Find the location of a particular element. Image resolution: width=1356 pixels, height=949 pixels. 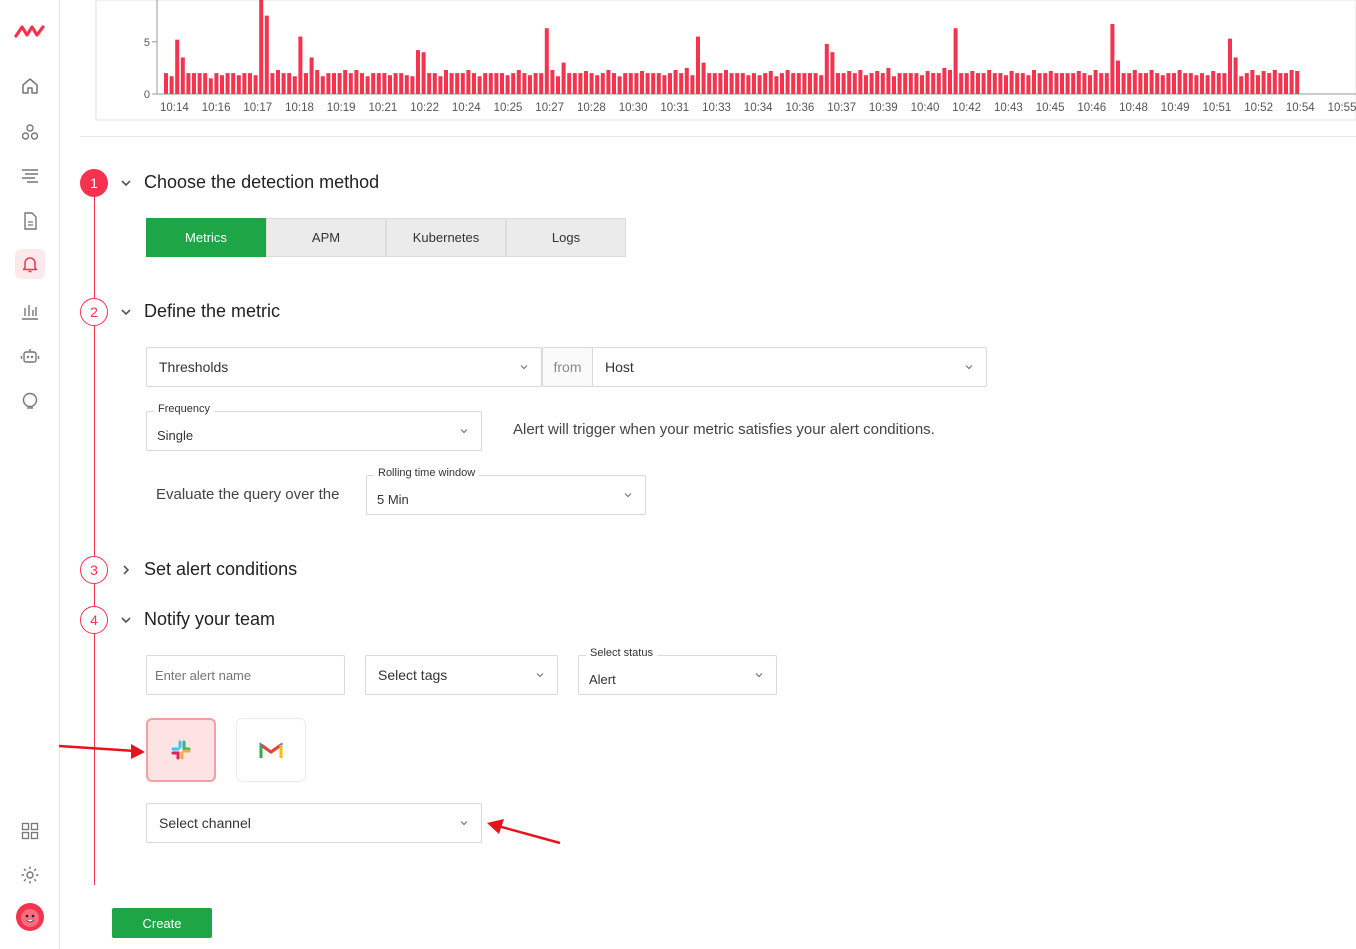

alert-name-input is located at coordinates (245, 675).